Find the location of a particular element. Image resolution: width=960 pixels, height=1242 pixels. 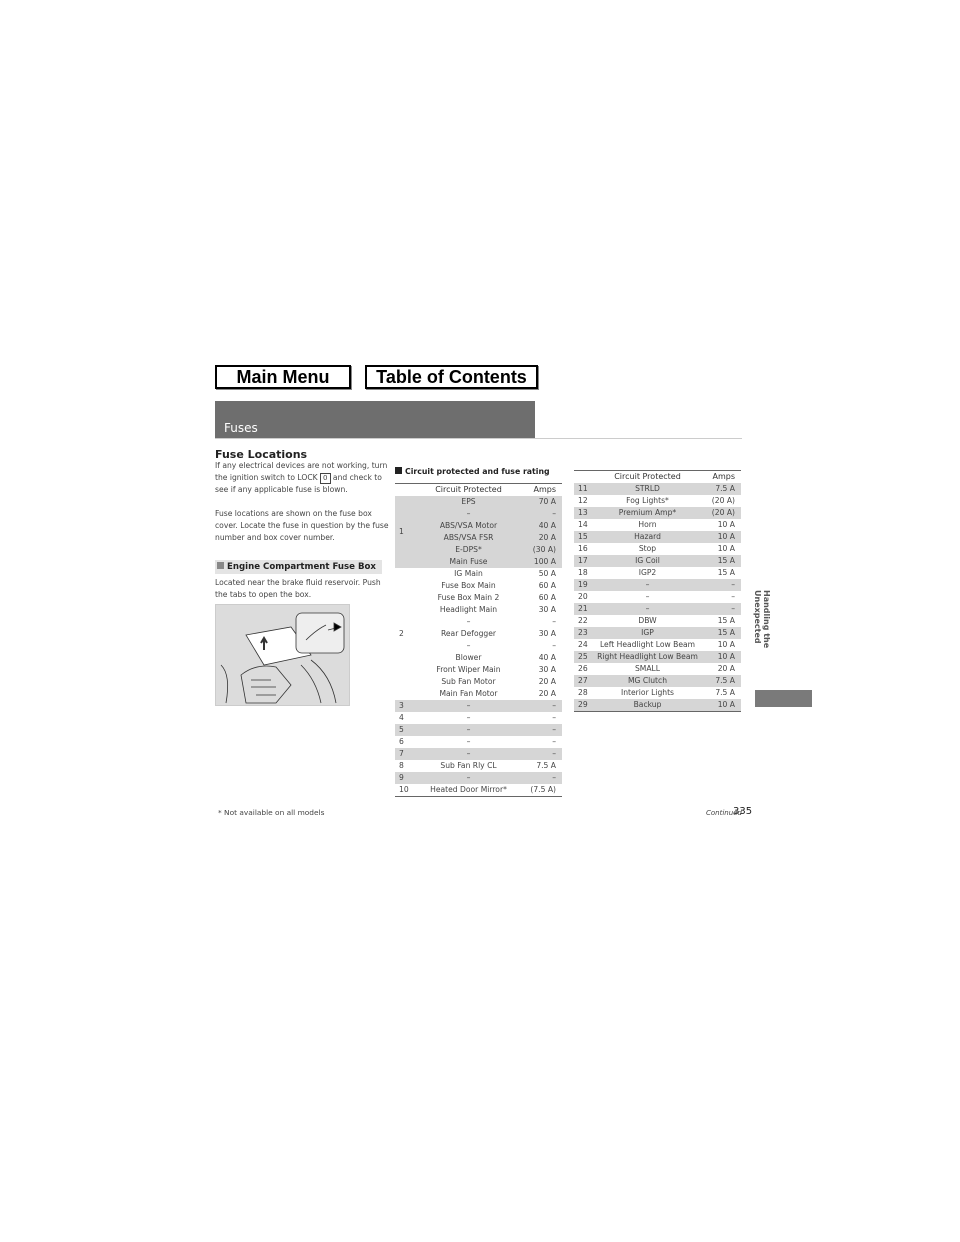

fuse-number: 1 is located at coordinates (401, 531).